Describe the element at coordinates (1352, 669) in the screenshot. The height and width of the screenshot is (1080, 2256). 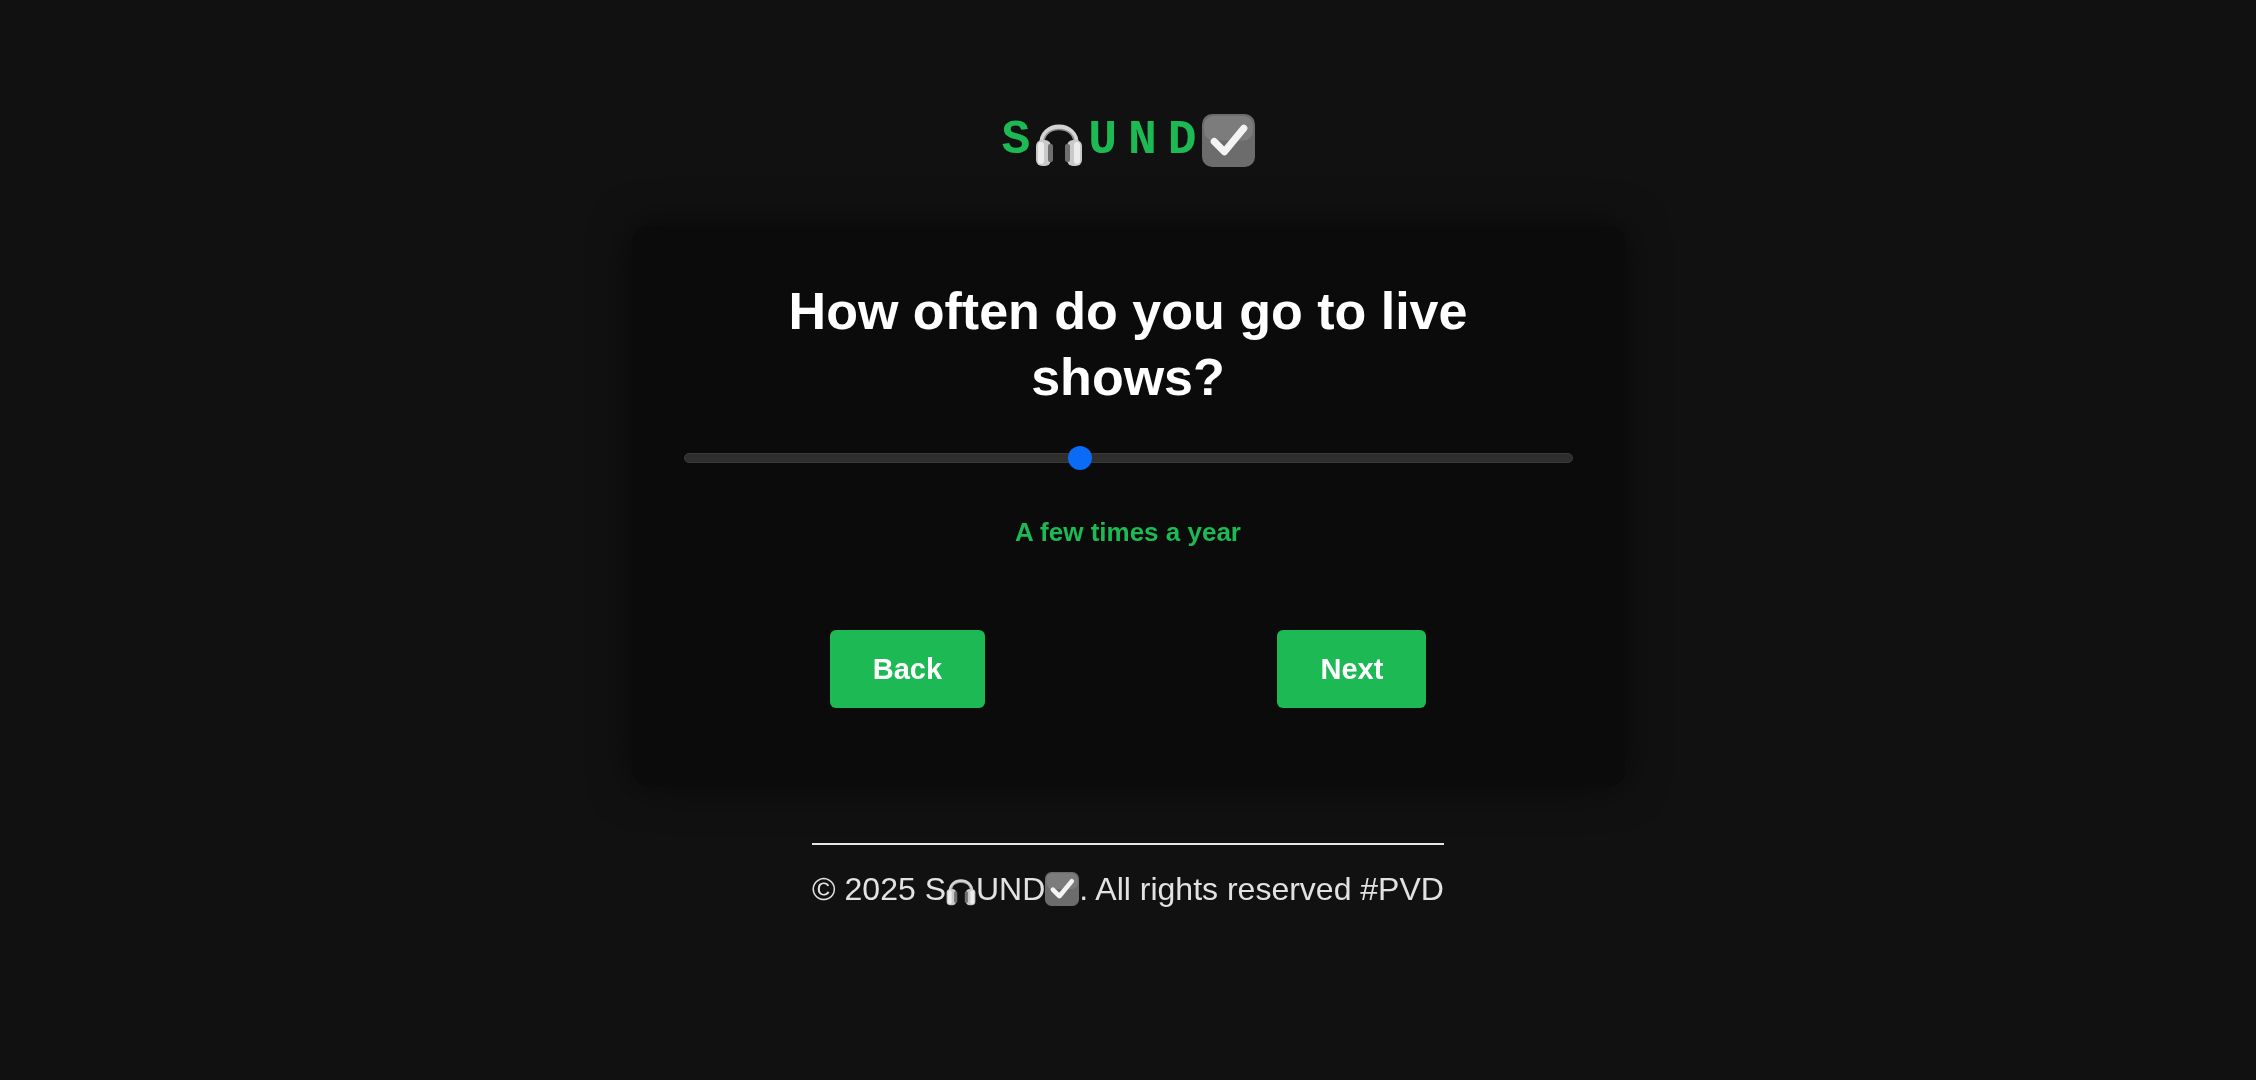
I see `next-button: Next` at that location.